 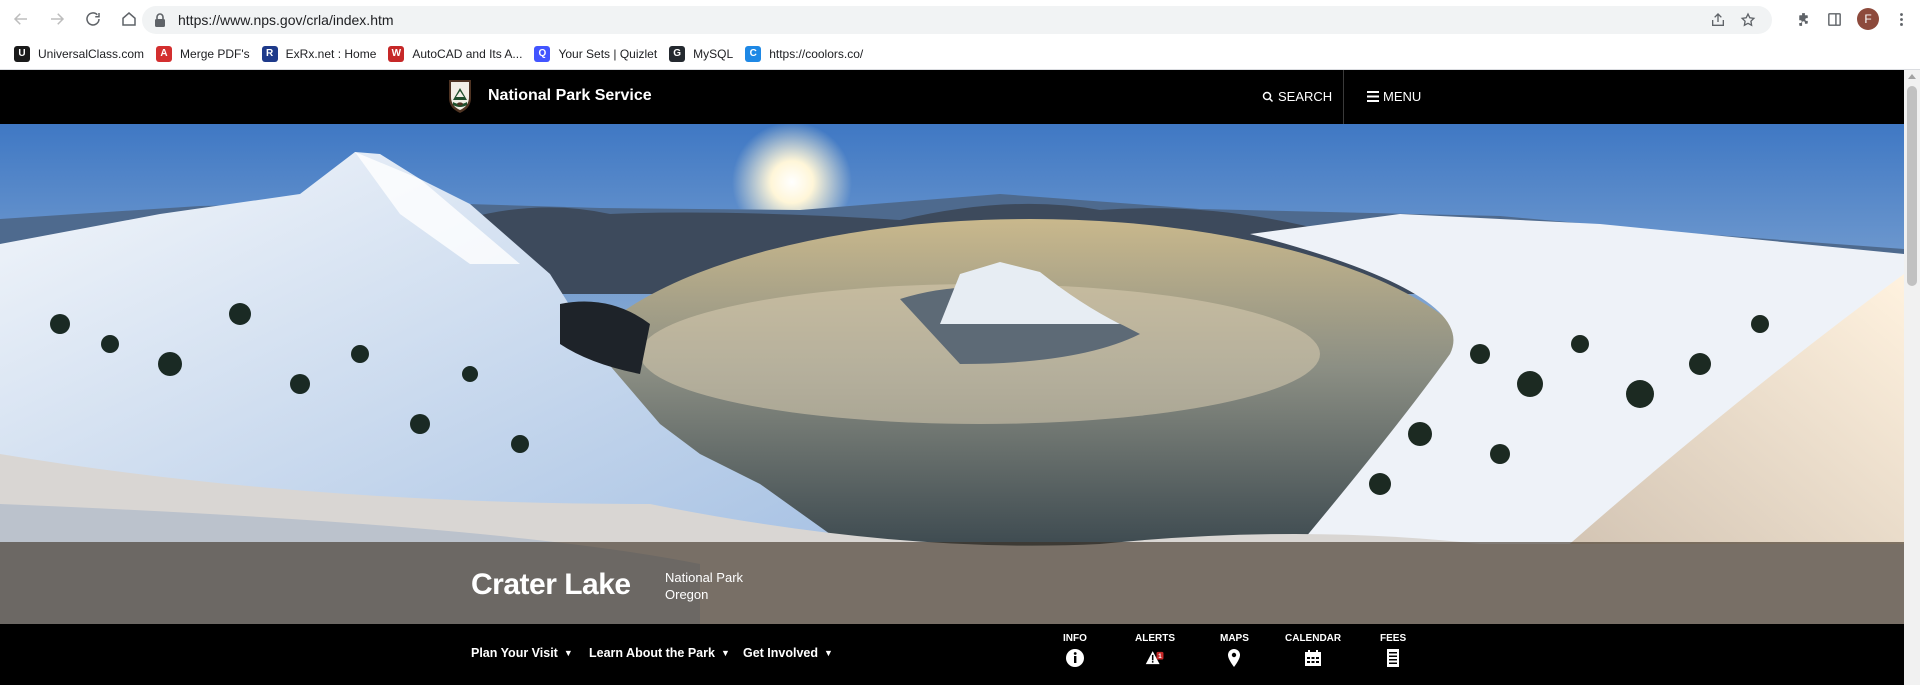 What do you see at coordinates (1912, 76) in the screenshot?
I see `scroll-up-arrow-icon` at bounding box center [1912, 76].